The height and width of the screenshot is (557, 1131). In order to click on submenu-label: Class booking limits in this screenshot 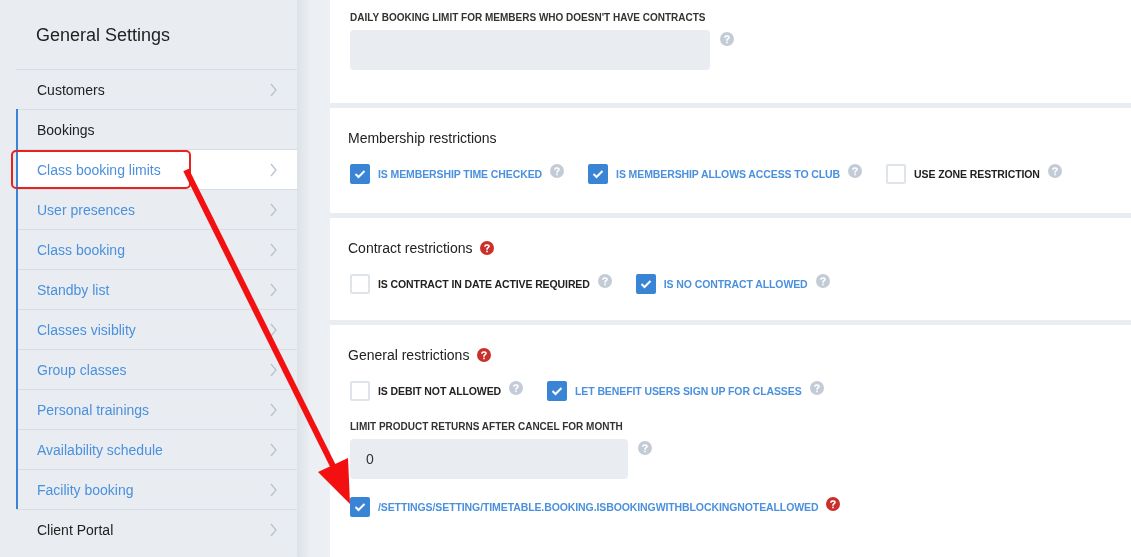, I will do `click(99, 169)`.